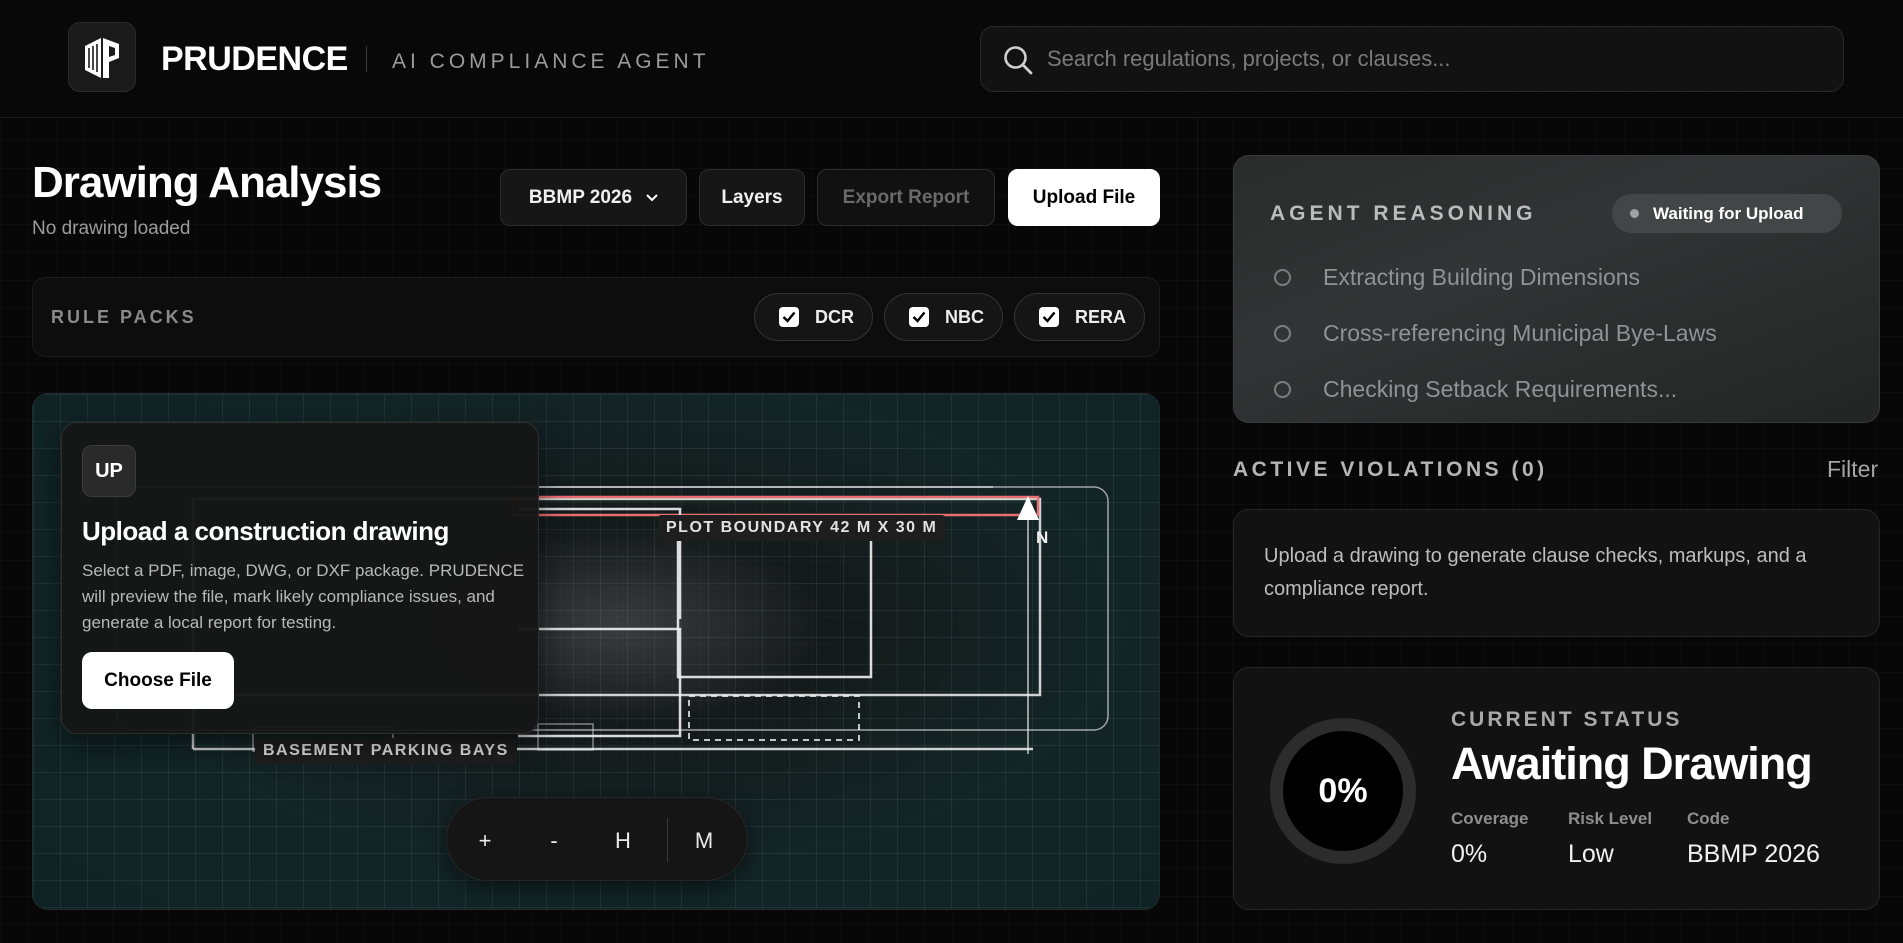 The image size is (1903, 943). Describe the element at coordinates (943, 317) in the screenshot. I see `rule-pack-nbc: NBC` at that location.